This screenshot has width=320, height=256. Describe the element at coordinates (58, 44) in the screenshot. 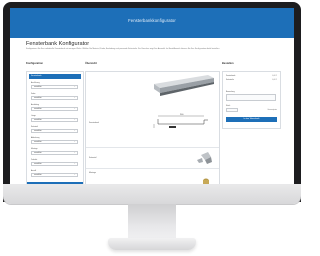

I see `page-title: Fensterbank Konfigurator` at that location.